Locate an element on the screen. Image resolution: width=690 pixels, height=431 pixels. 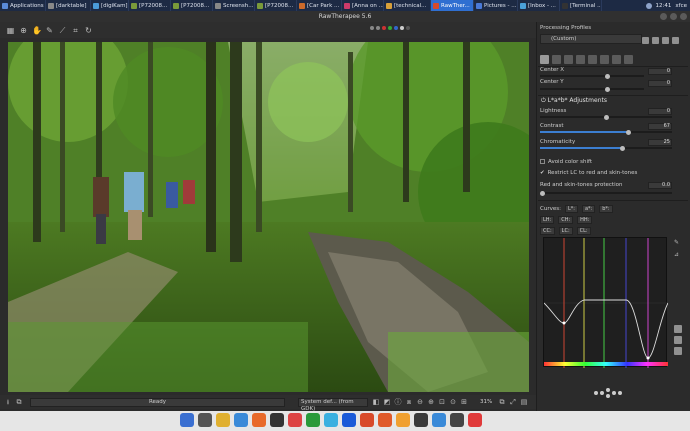
softproof-icon: ◧ is located at coordinates (376, 402).